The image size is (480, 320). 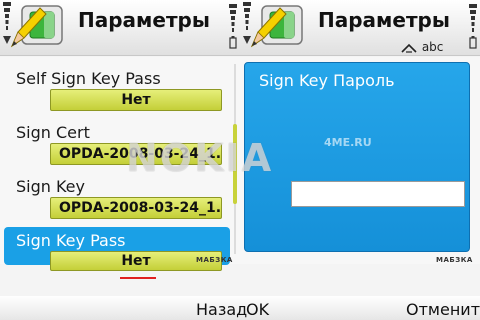 I want to click on keypad-arrow-icon, so click(x=409, y=48).